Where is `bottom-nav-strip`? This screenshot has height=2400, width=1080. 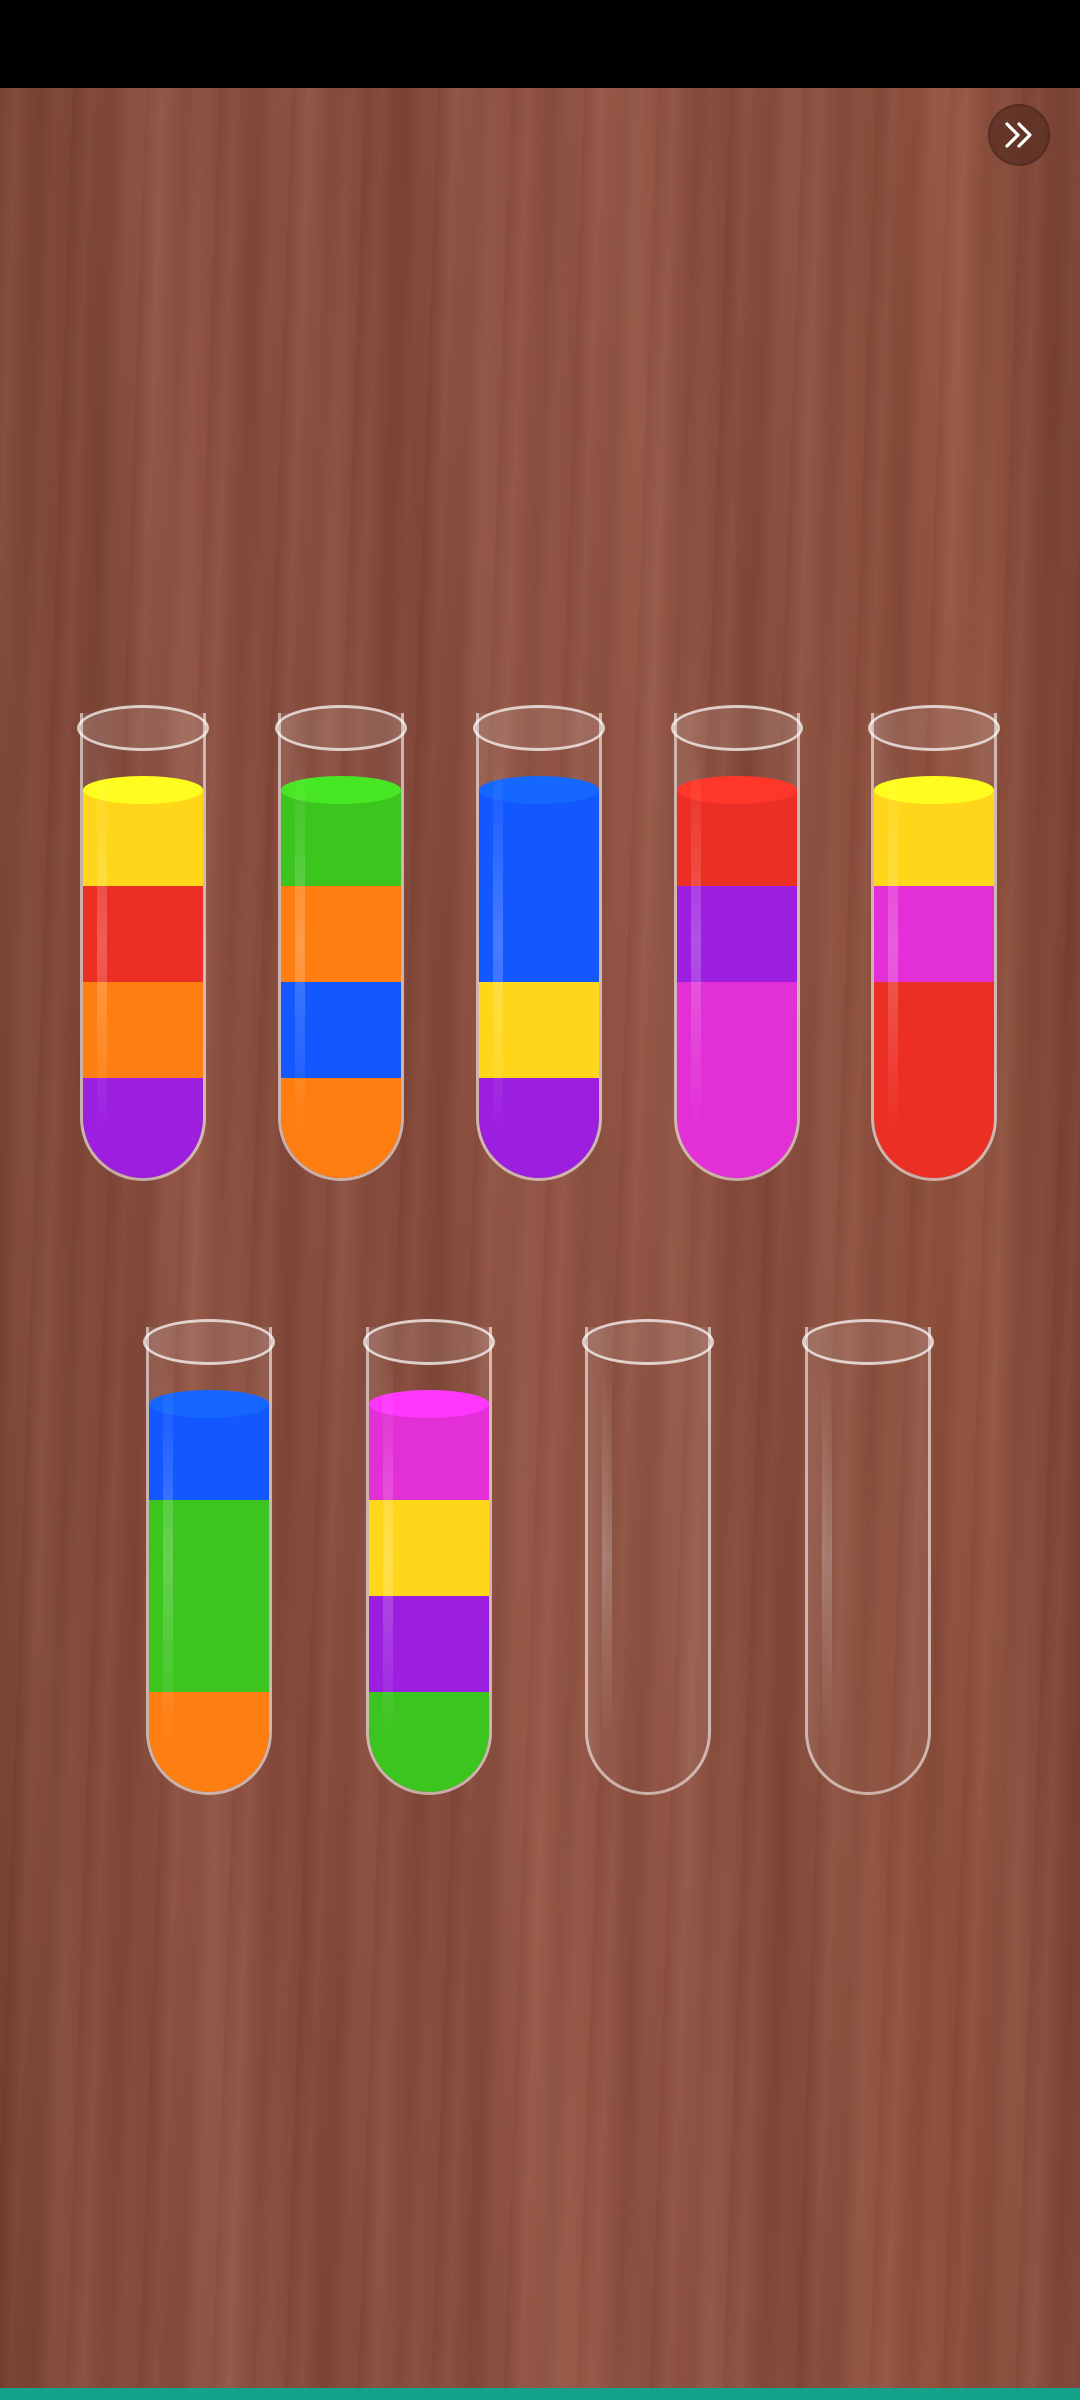
bottom-nav-strip is located at coordinates (540, 2394).